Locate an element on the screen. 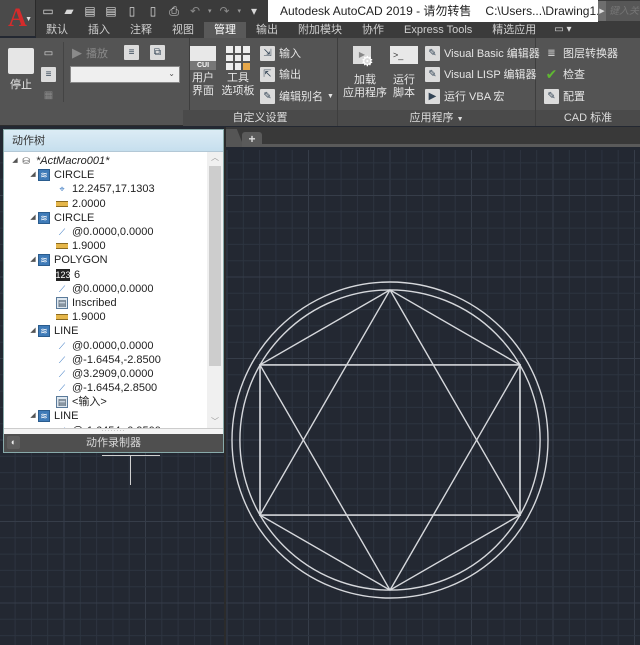  cloud-save-icon: ▯ is located at coordinates (153, 11).